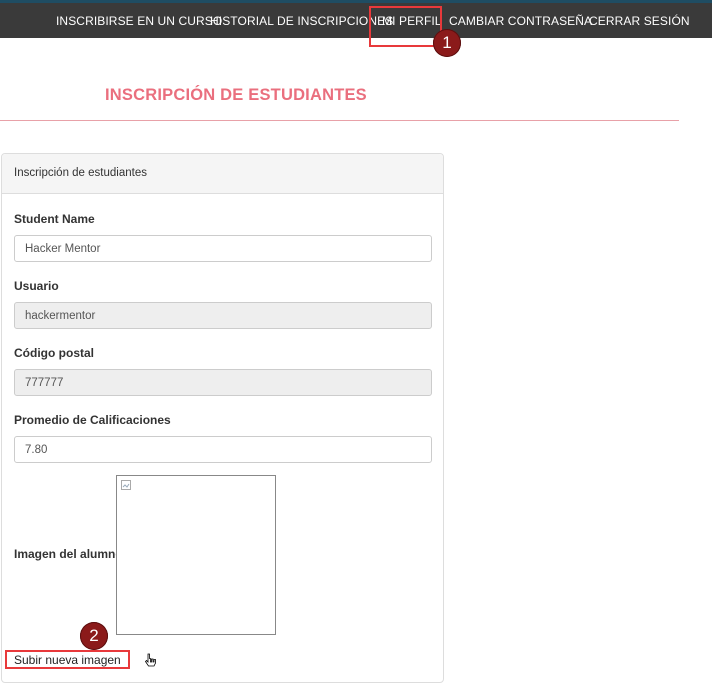 The height and width of the screenshot is (683, 712). I want to click on nav-cambiar-contrasena: CAMBIAR CONTRASEÑA, so click(520, 21).